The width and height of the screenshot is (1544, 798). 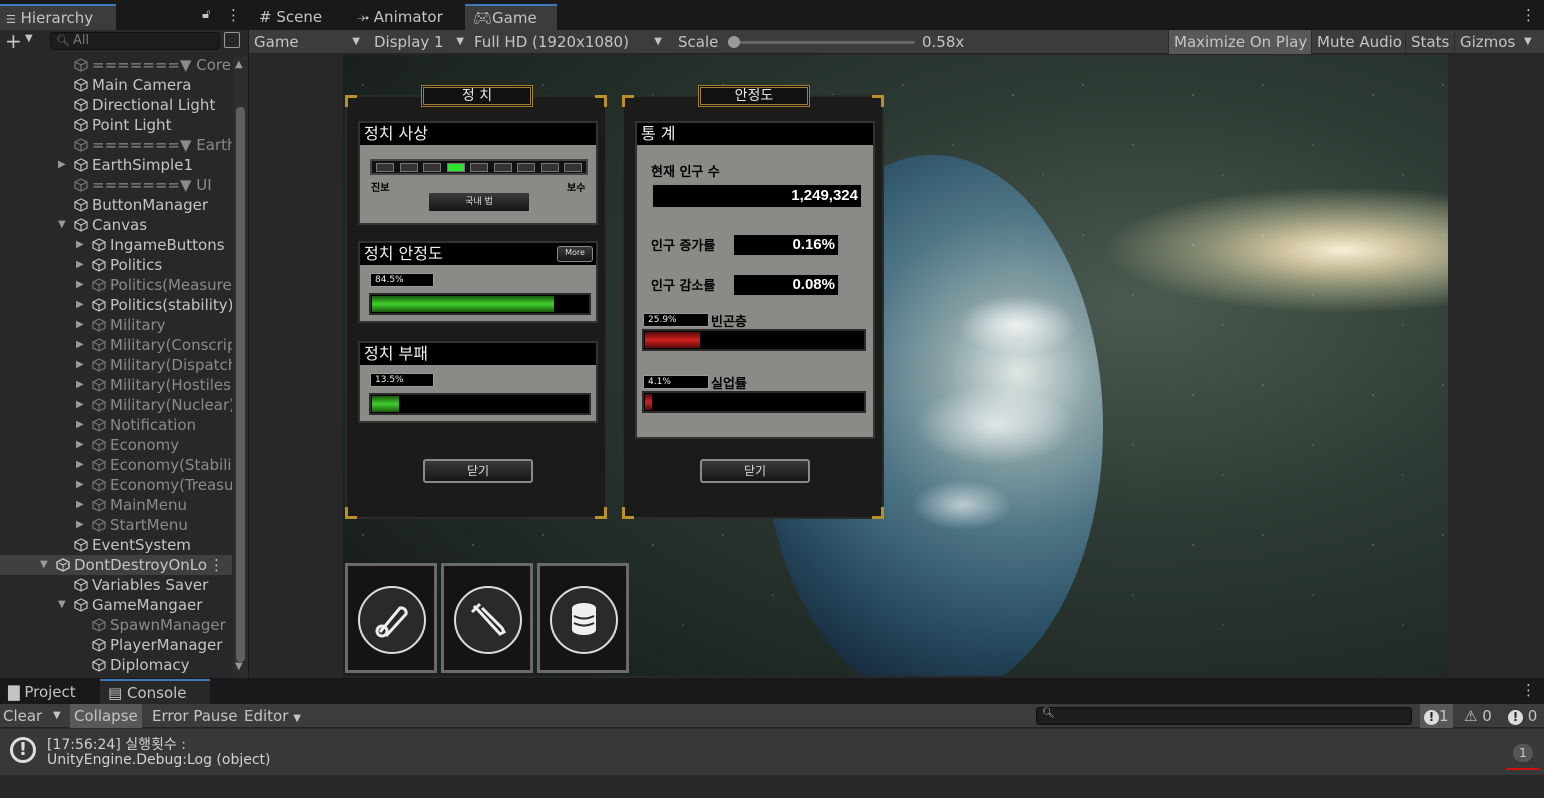 What do you see at coordinates (116, 305) in the screenshot?
I see `hierarchy-item: ▶ Politics(stability)` at bounding box center [116, 305].